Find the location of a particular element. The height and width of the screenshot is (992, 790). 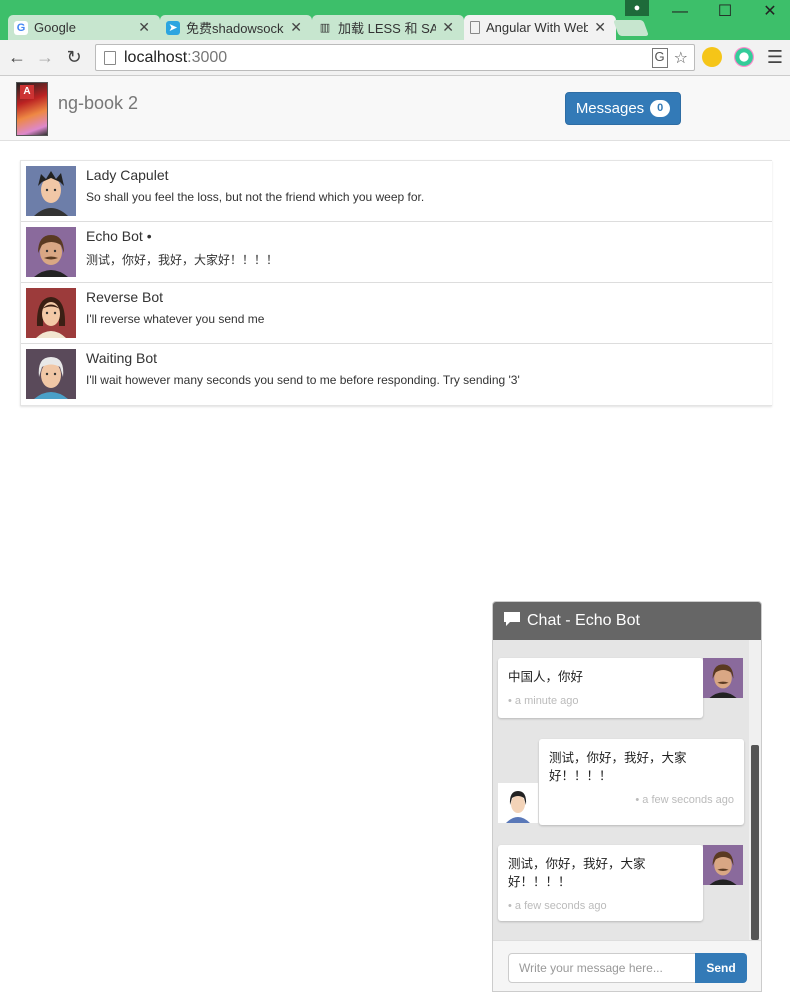

thread-preview: 测试，你好，我好，大家好！！！！ is located at coordinates (182, 260).